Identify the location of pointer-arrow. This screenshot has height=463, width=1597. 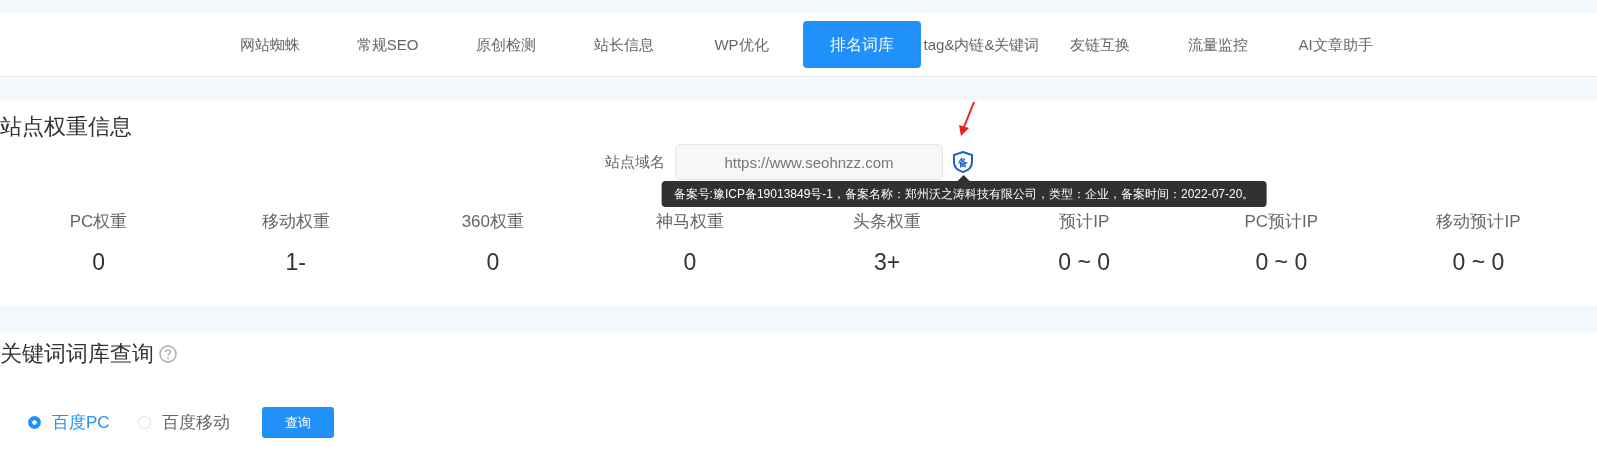
(967, 119).